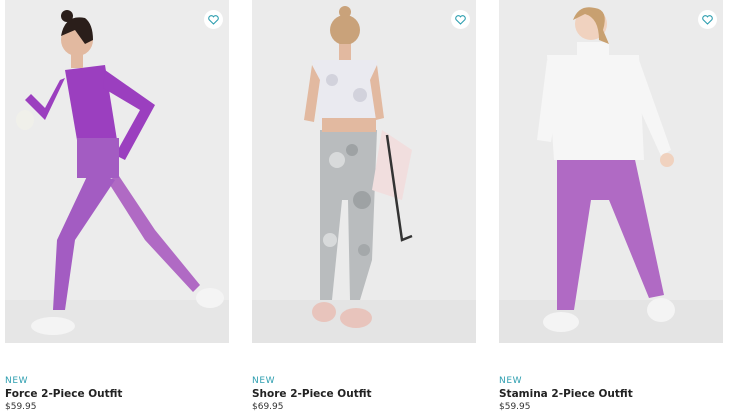 This screenshot has width=733, height=418. Describe the element at coordinates (268, 407) in the screenshot. I see `product-price: $69.95` at that location.